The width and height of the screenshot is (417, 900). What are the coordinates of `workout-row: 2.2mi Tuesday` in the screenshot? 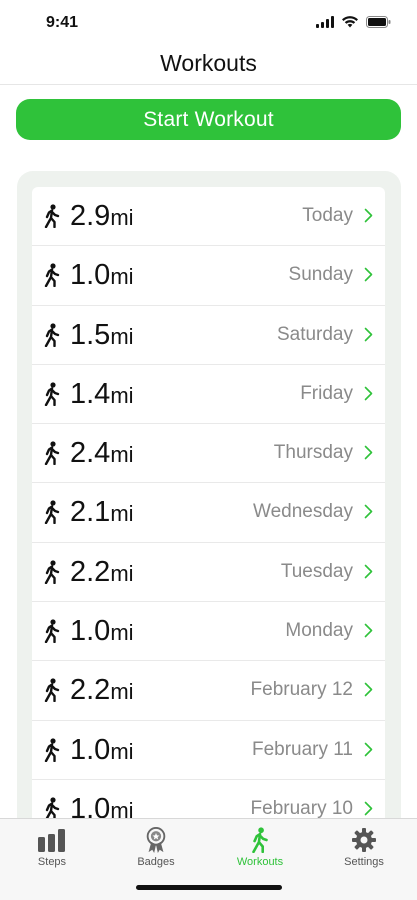 It's located at (208, 573).